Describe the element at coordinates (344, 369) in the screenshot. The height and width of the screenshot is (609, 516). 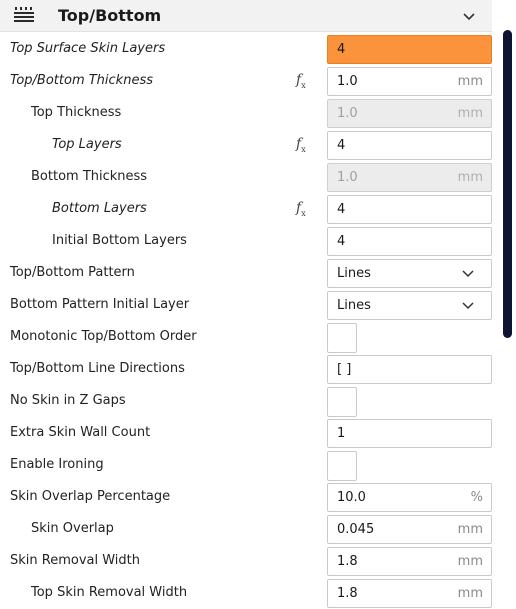
I see `field-value: [ ]` at that location.